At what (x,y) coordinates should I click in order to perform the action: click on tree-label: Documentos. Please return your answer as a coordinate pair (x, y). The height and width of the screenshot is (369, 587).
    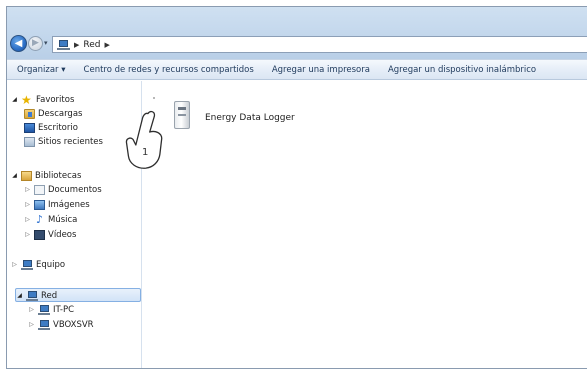
    Looking at the image, I should click on (75, 189).